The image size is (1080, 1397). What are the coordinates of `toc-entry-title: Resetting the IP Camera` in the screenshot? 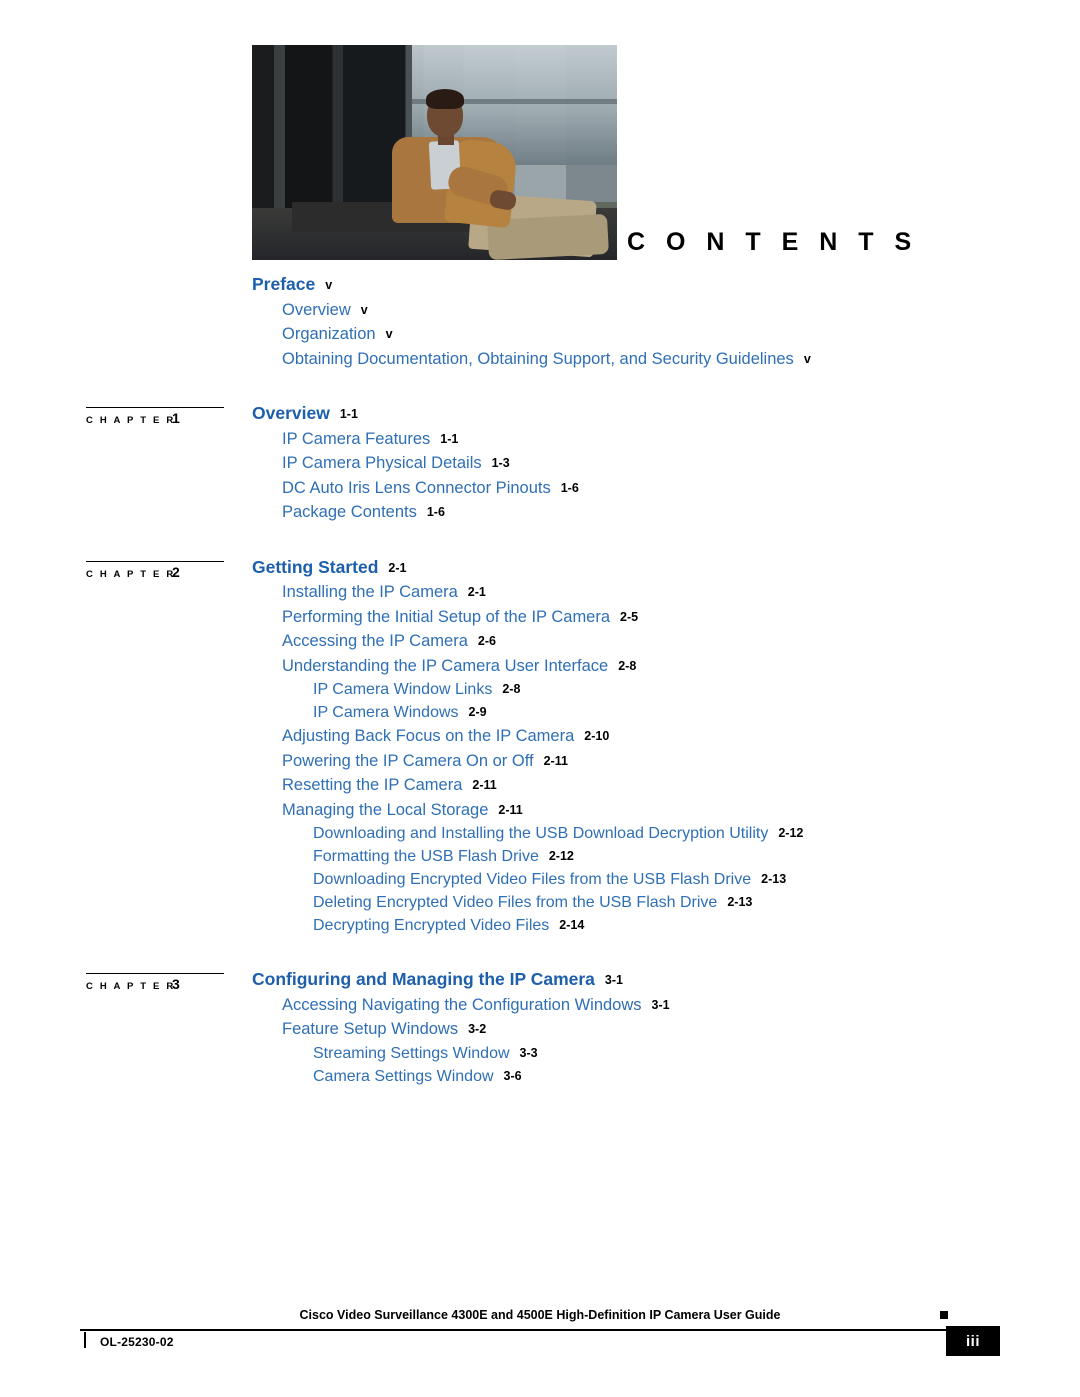 It's located at (372, 785).